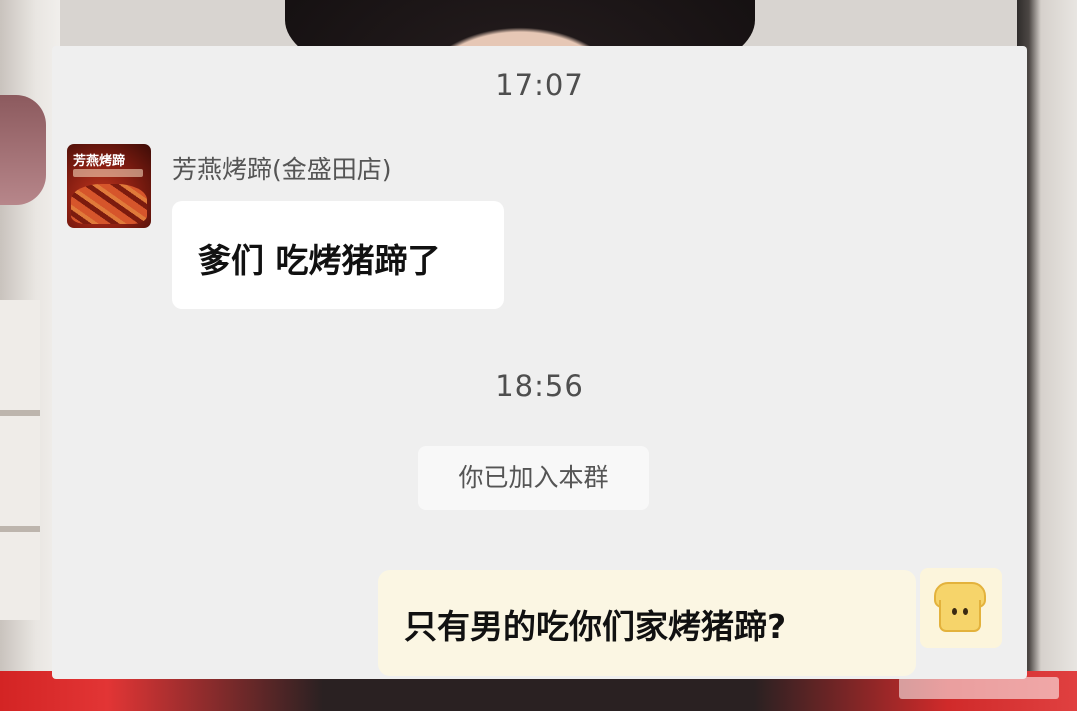 The height and width of the screenshot is (711, 1077). I want to click on outgoing-message-bubble: 只有男的吃你们家烤猪蹄?, so click(647, 623).